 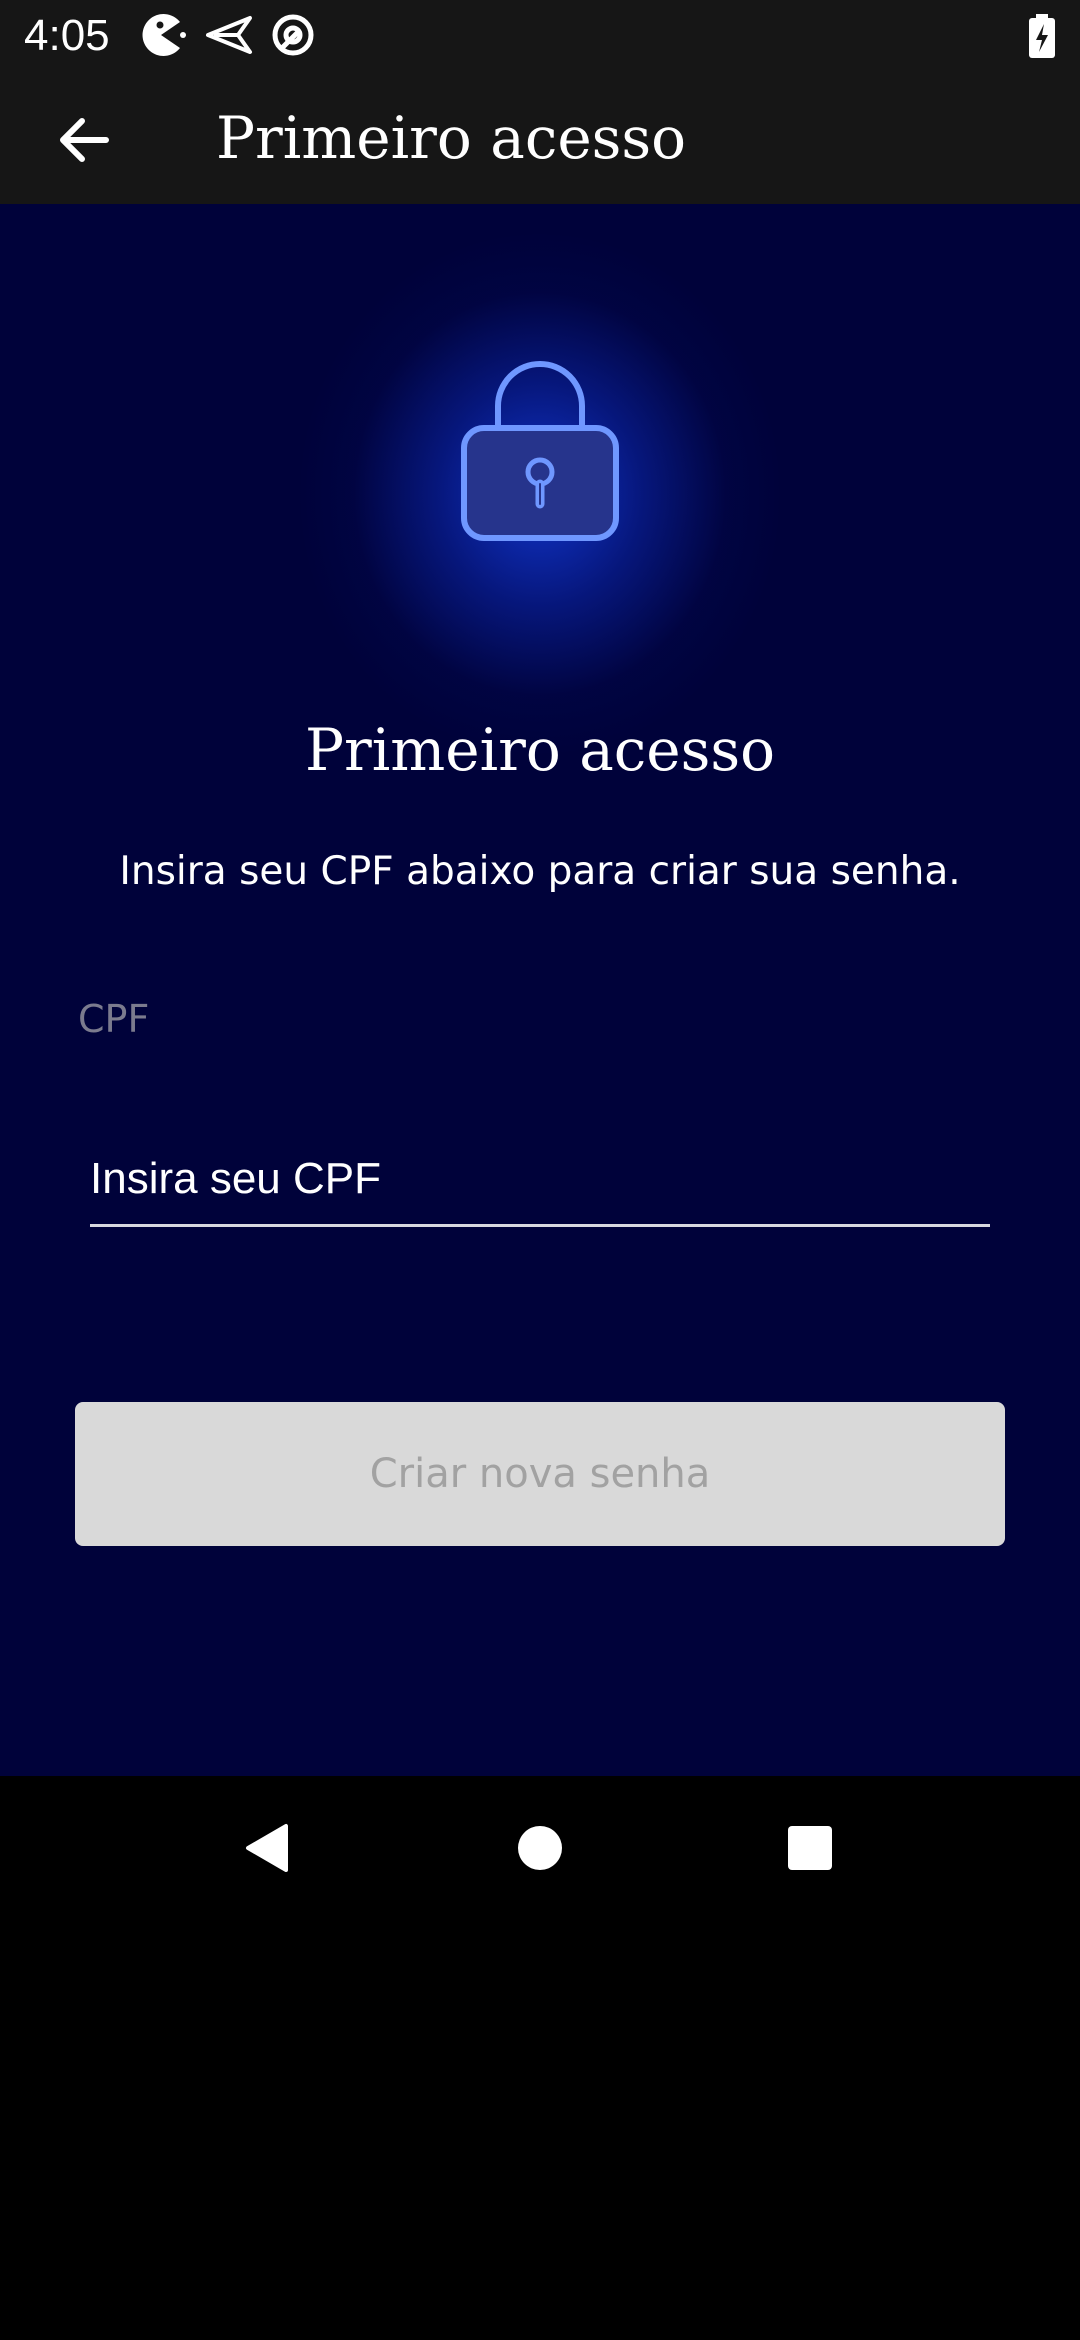 What do you see at coordinates (293, 35) in the screenshot?
I see `at-sign-notification-icon` at bounding box center [293, 35].